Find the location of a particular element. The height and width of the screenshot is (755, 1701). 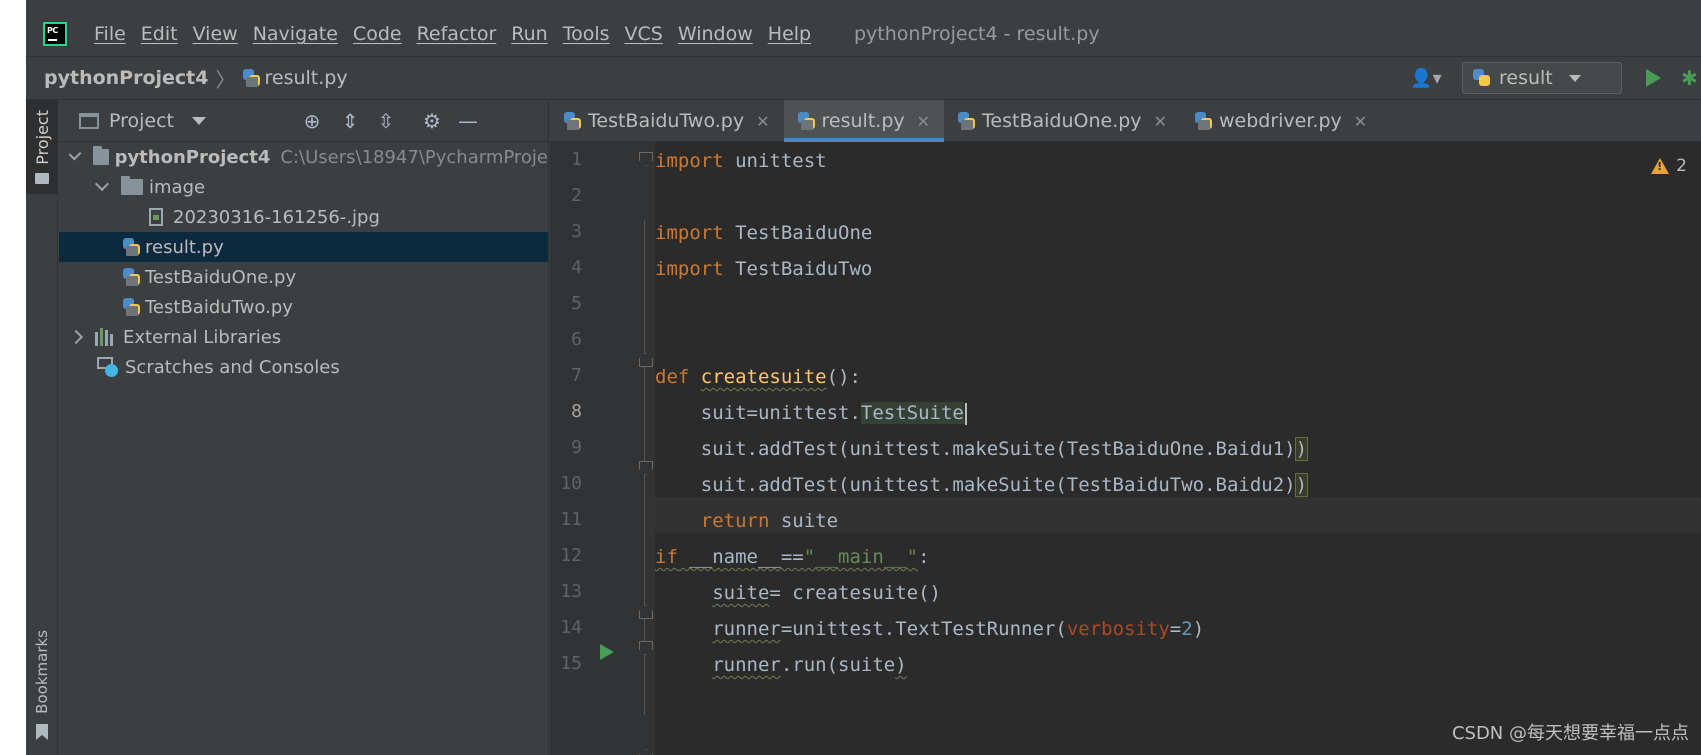

code-text: (): is located at coordinates (843, 377).